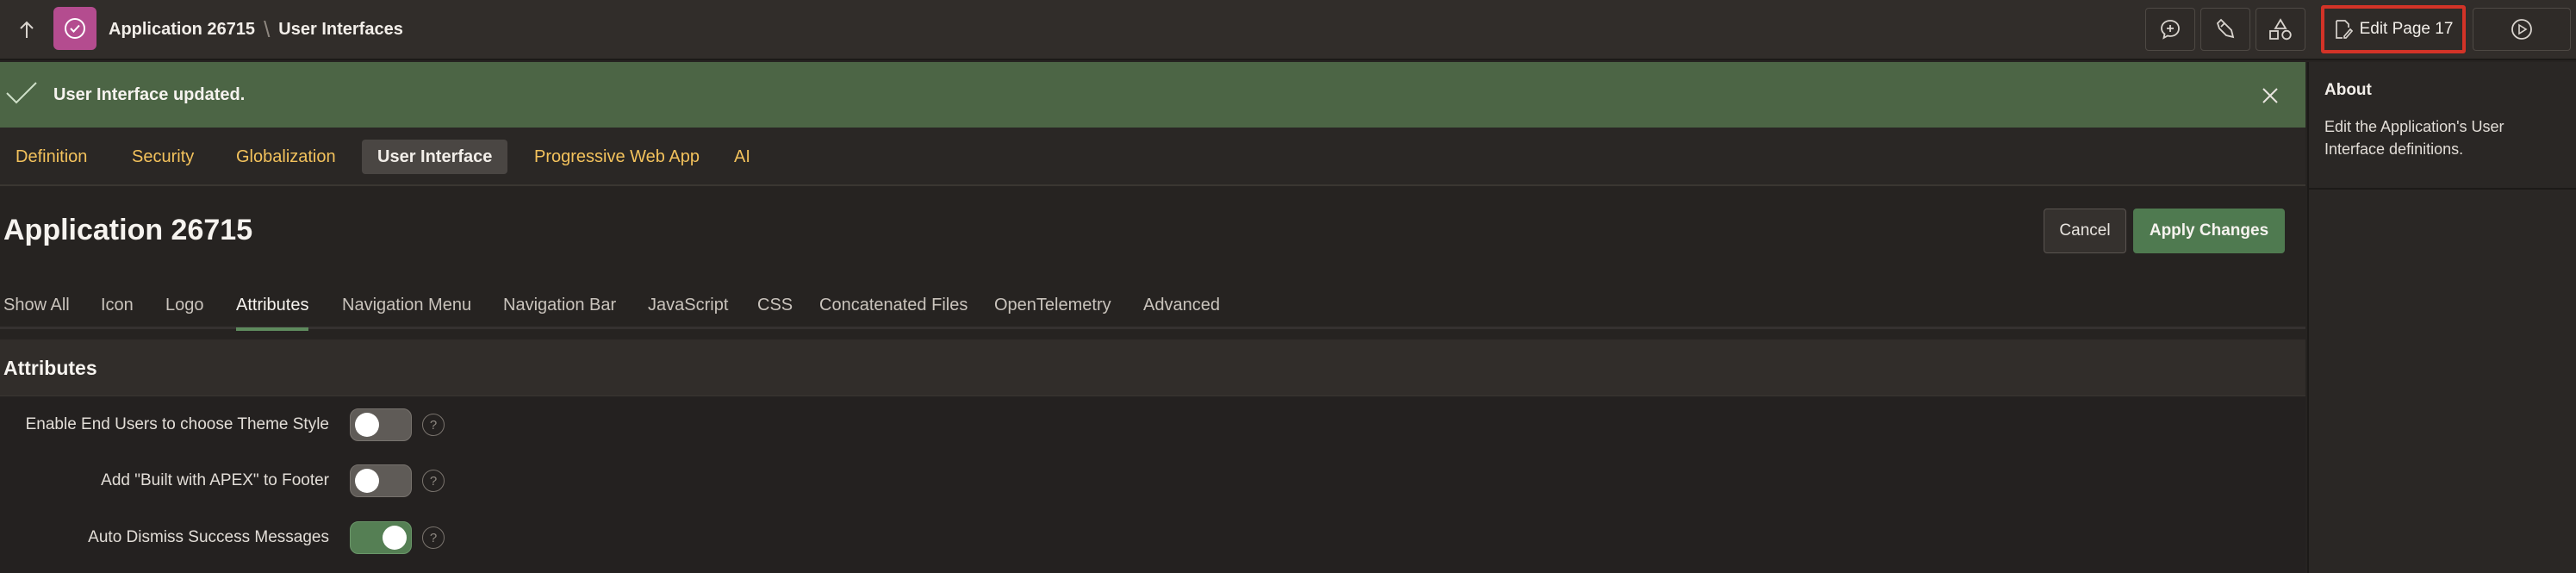 This screenshot has width=2576, height=573. Describe the element at coordinates (2270, 95) in the screenshot. I see `close-icon` at that location.